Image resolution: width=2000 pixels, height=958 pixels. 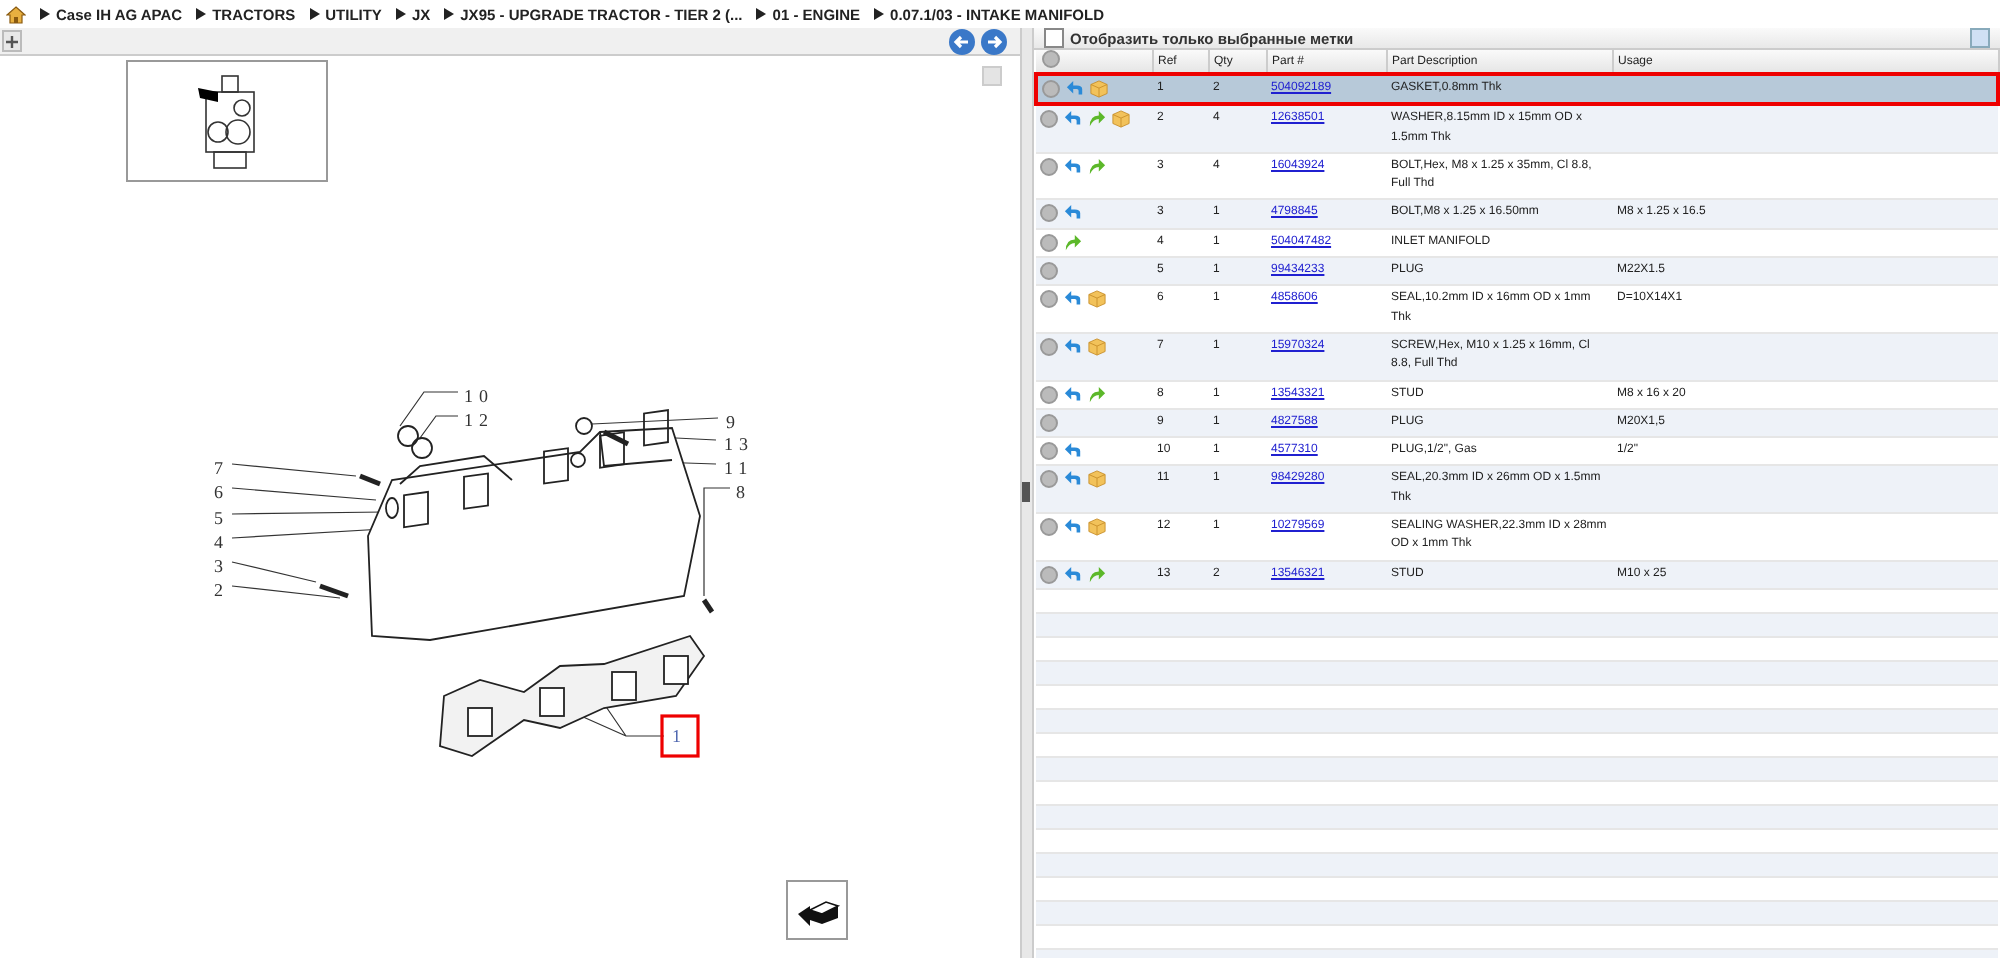 What do you see at coordinates (1026, 492) in the screenshot?
I see `splitter-handle` at bounding box center [1026, 492].